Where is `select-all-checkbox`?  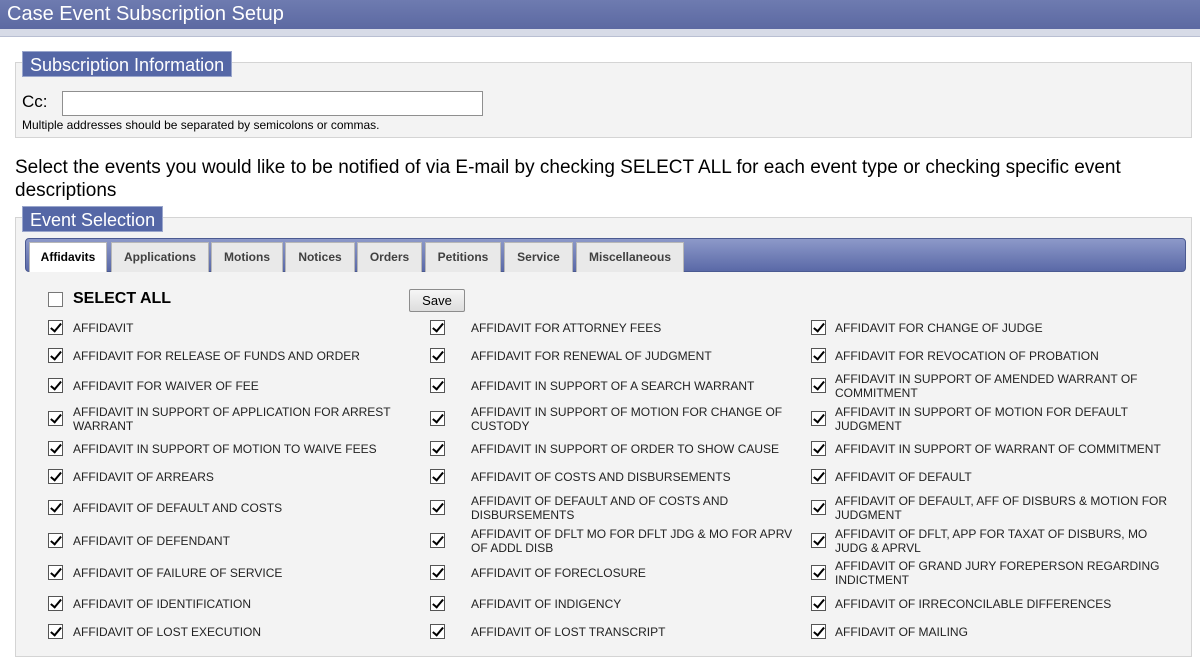
select-all-checkbox is located at coordinates (55, 299).